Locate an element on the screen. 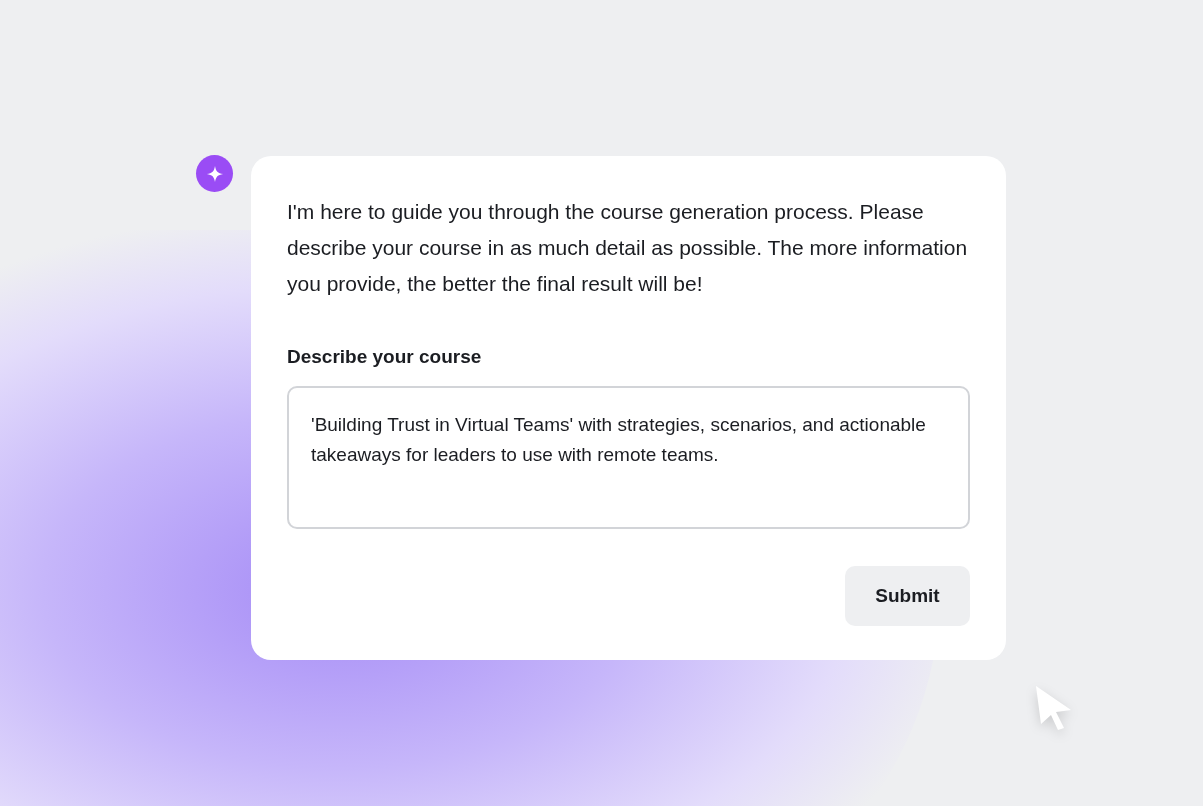 This screenshot has width=1203, height=806. field-label: Describe your course is located at coordinates (385, 357).